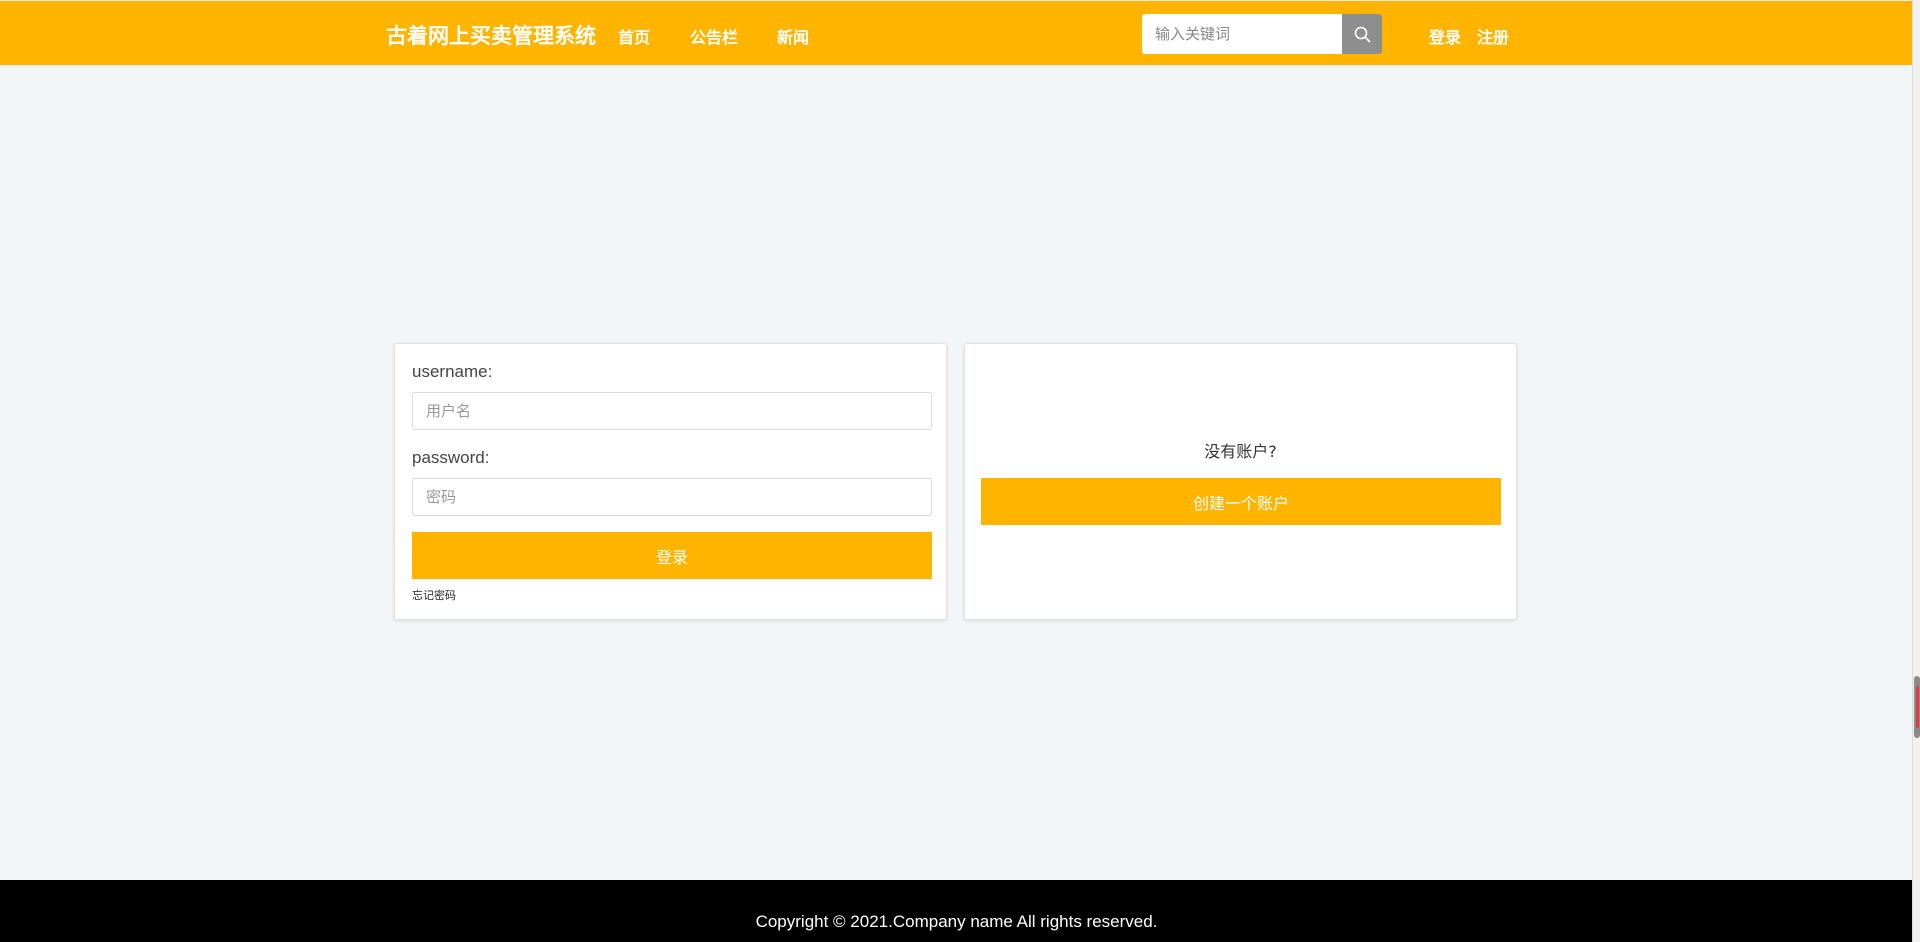  I want to click on scrollbar-thumb-accent, so click(1917, 707).